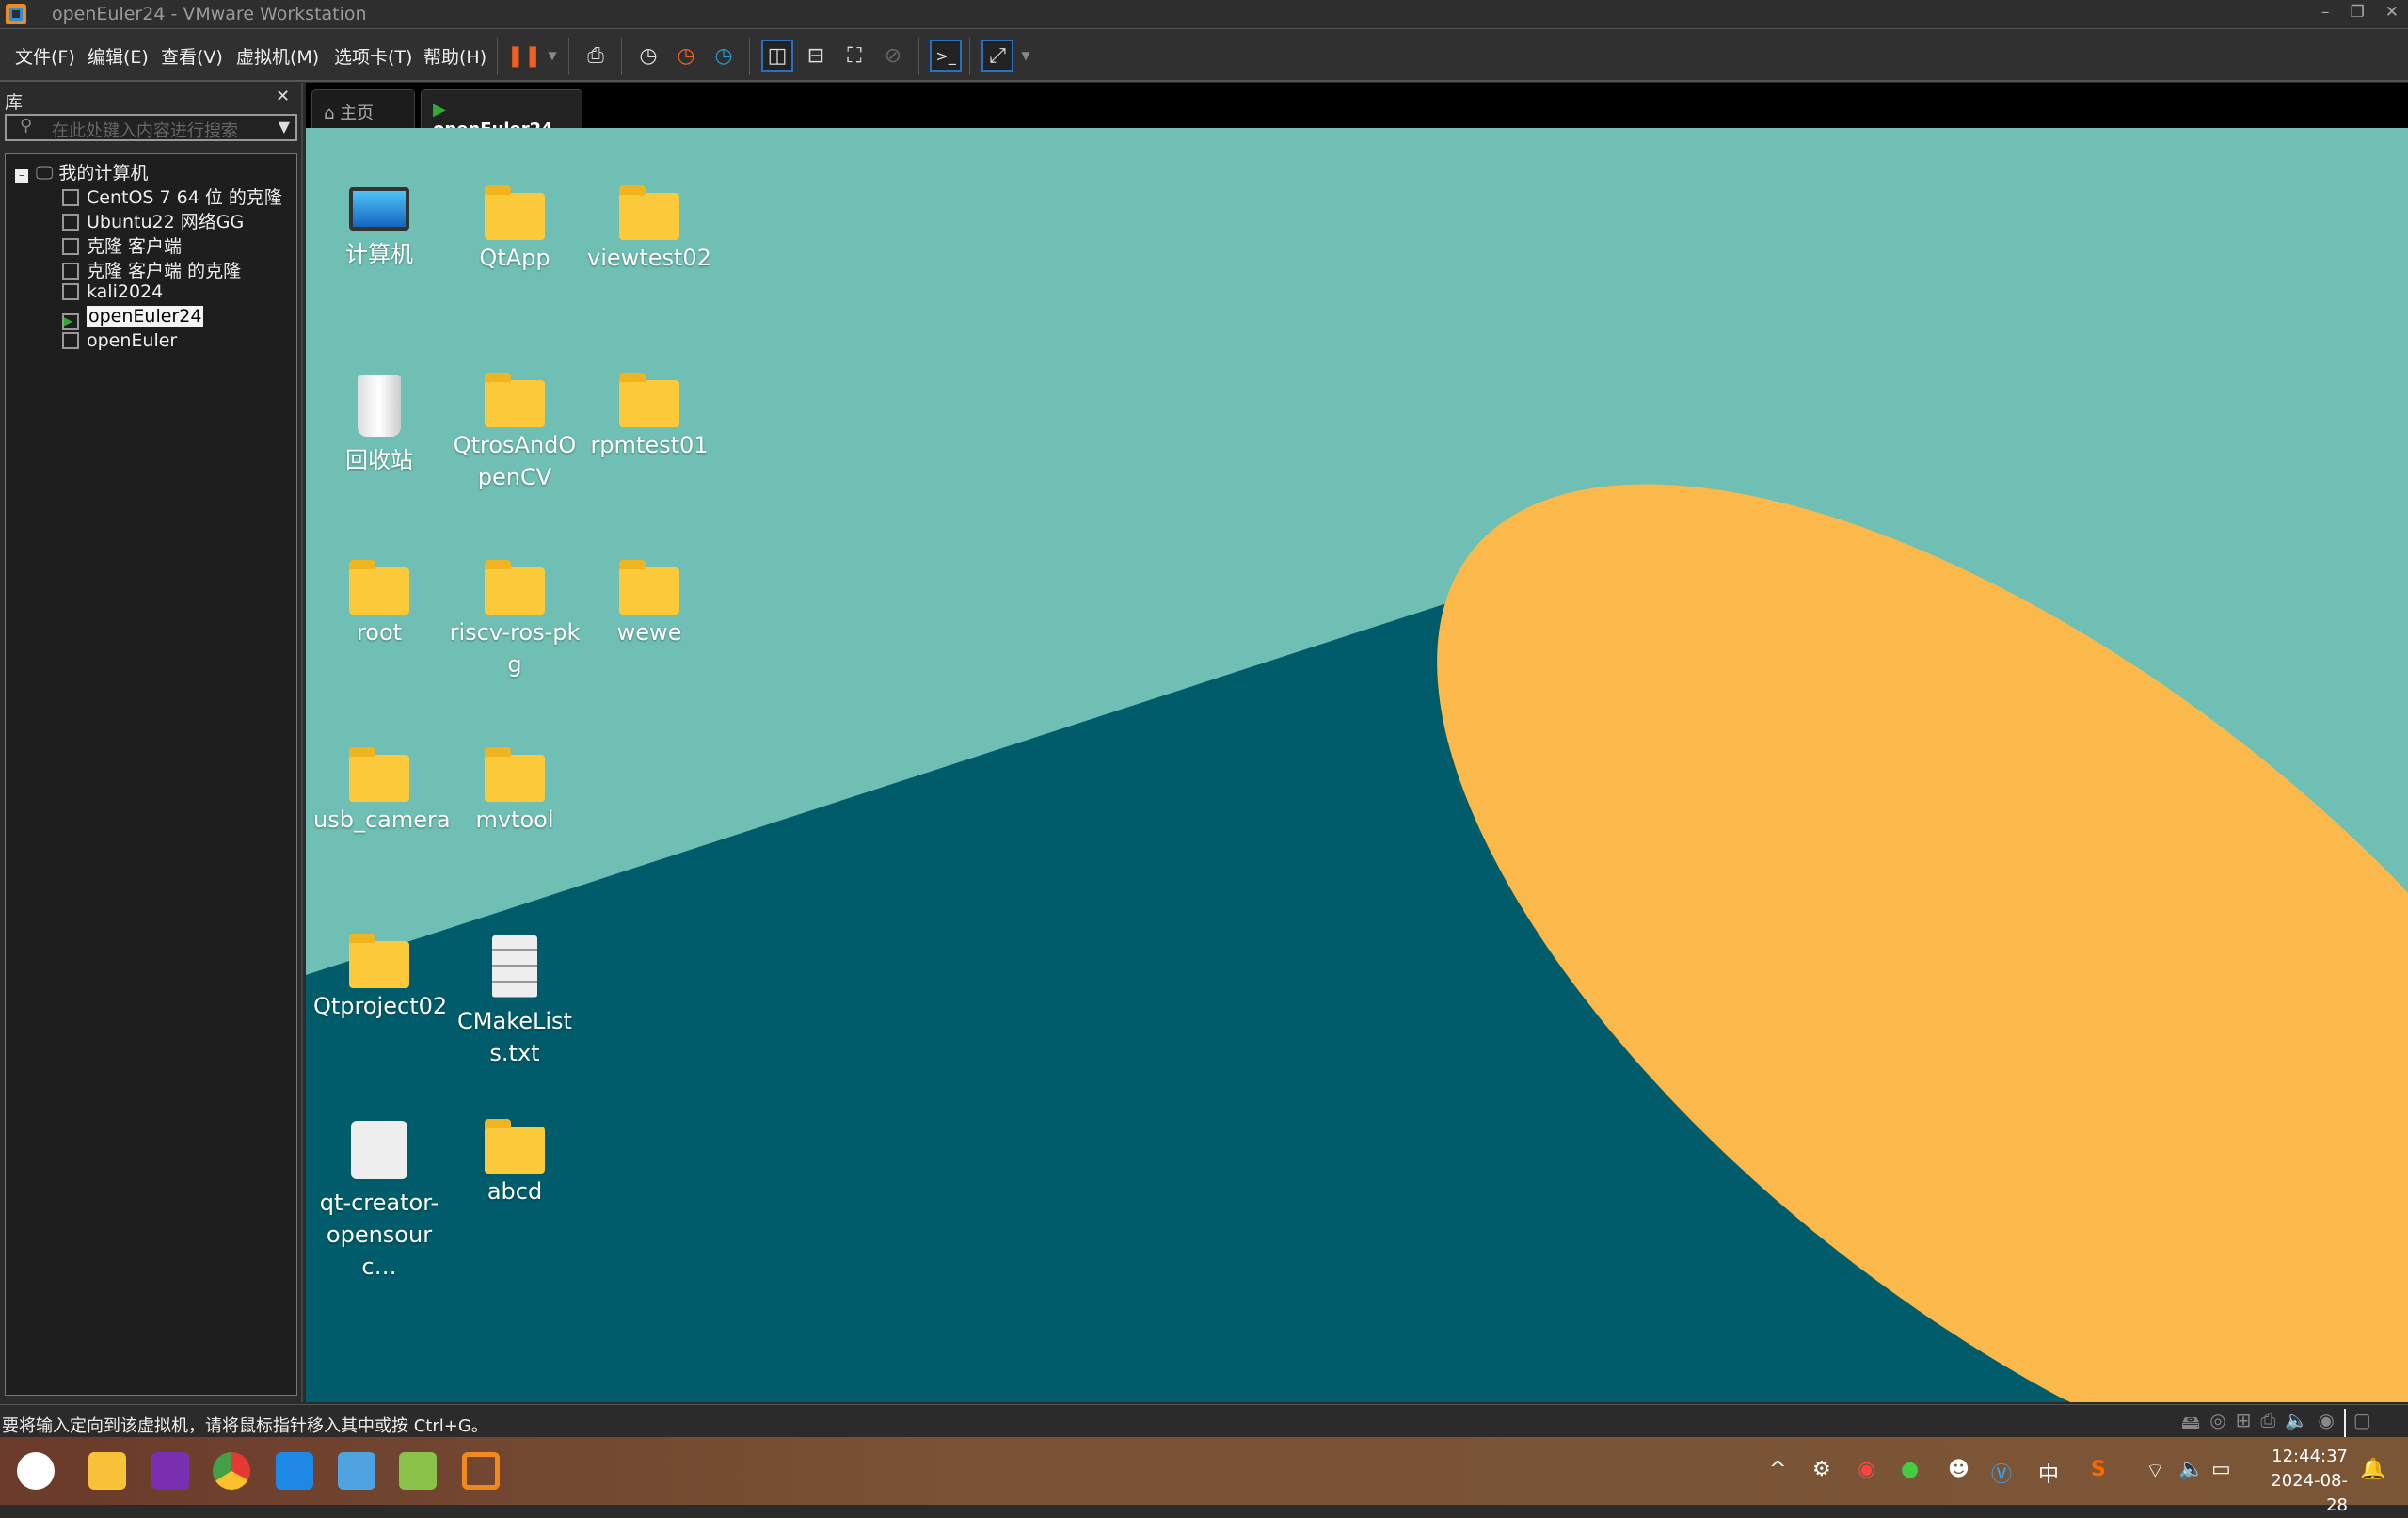 The width and height of the screenshot is (2408, 1518). Describe the element at coordinates (329, 113) in the screenshot. I see `home-icon: ⌂` at that location.